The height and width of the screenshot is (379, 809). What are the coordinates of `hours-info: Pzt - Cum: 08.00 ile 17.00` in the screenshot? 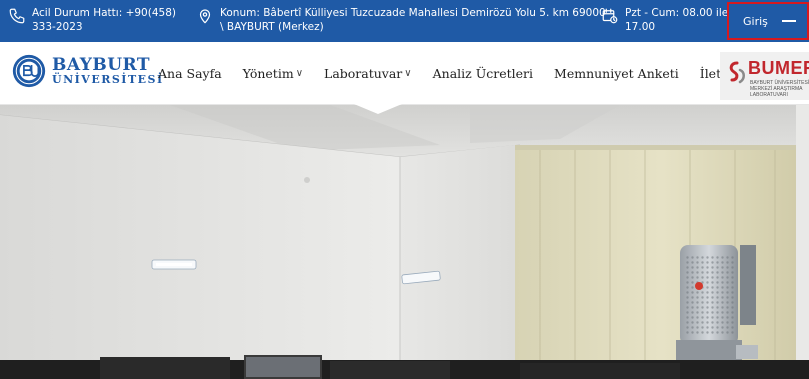 It's located at (664, 20).